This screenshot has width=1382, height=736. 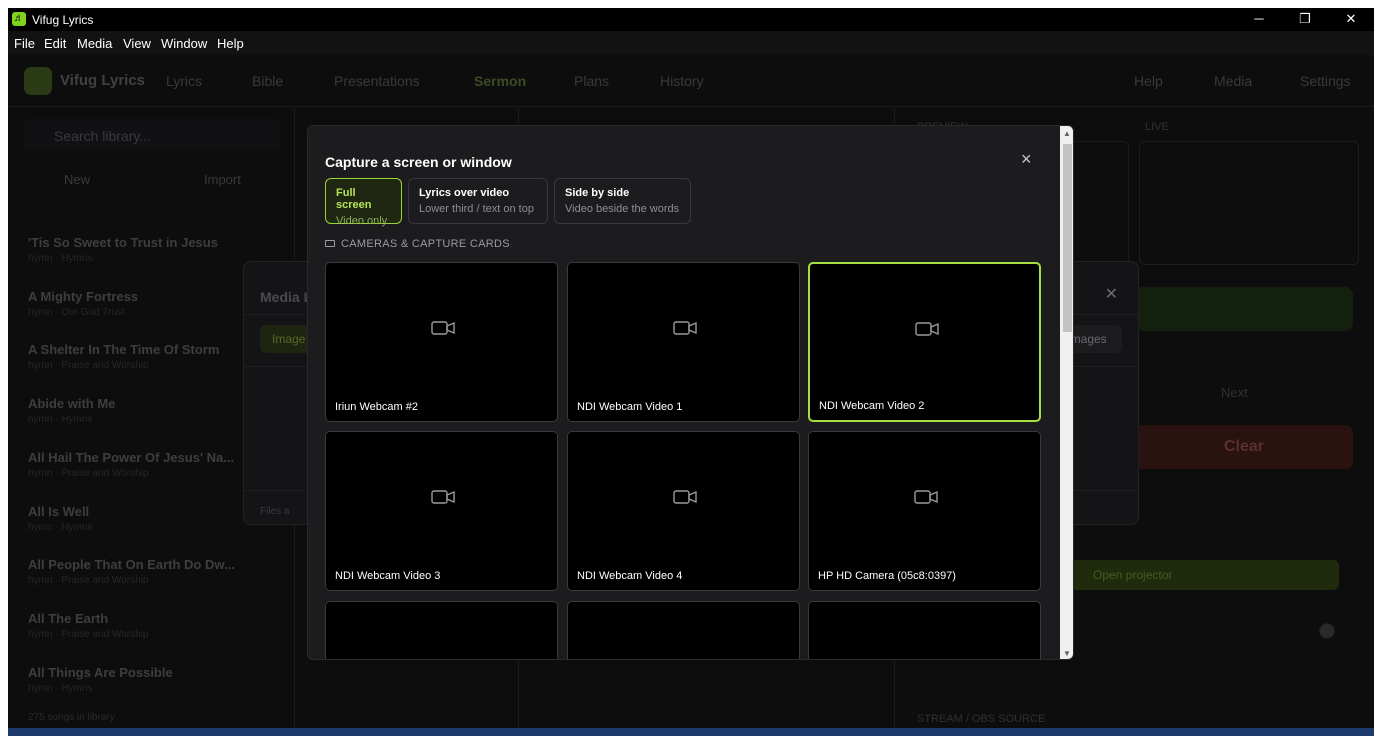 What do you see at coordinates (1327, 631) in the screenshot?
I see `toggle-switch` at bounding box center [1327, 631].